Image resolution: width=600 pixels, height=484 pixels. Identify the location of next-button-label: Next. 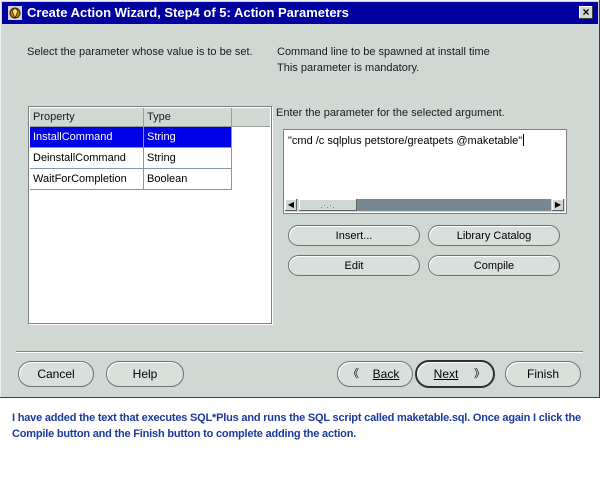
(446, 374).